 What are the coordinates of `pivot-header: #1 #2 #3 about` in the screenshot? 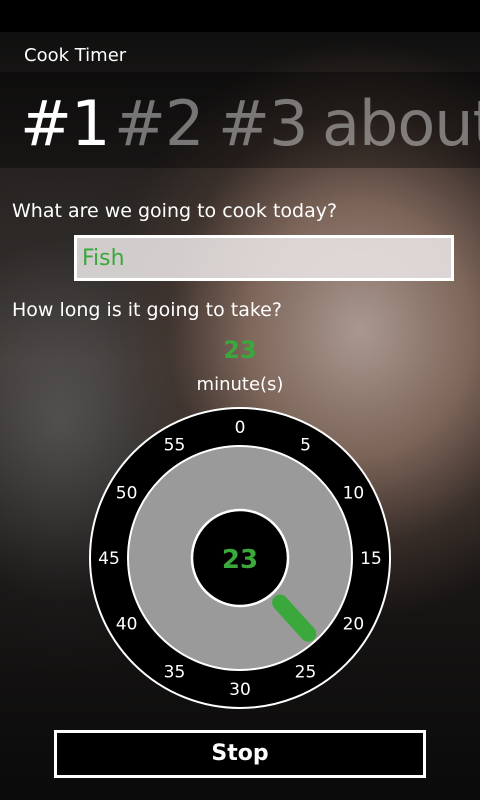 It's located at (240, 124).